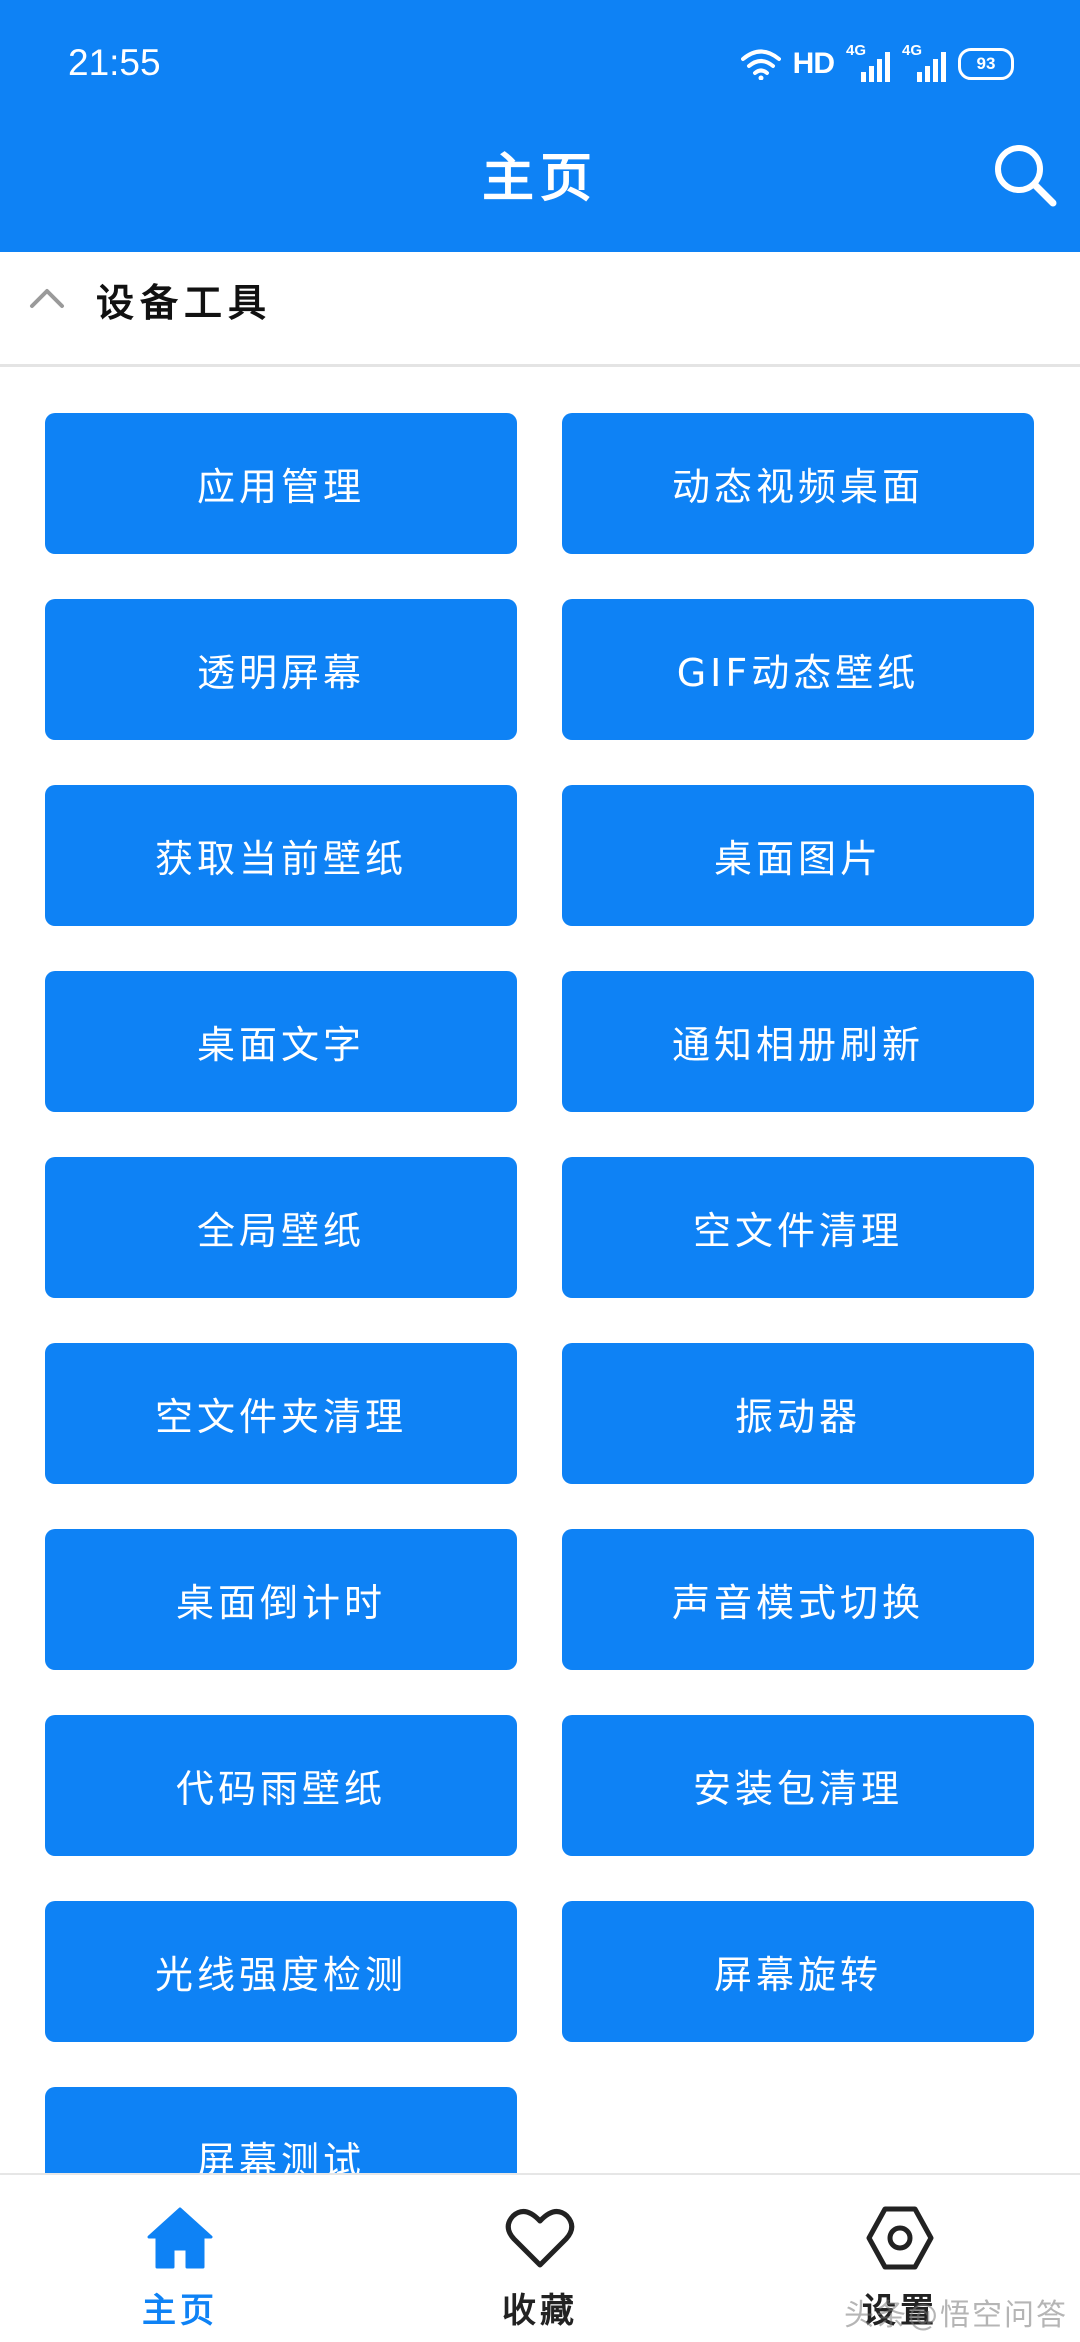 The image size is (1080, 2342). Describe the element at coordinates (1025, 175) in the screenshot. I see `search-icon` at that location.